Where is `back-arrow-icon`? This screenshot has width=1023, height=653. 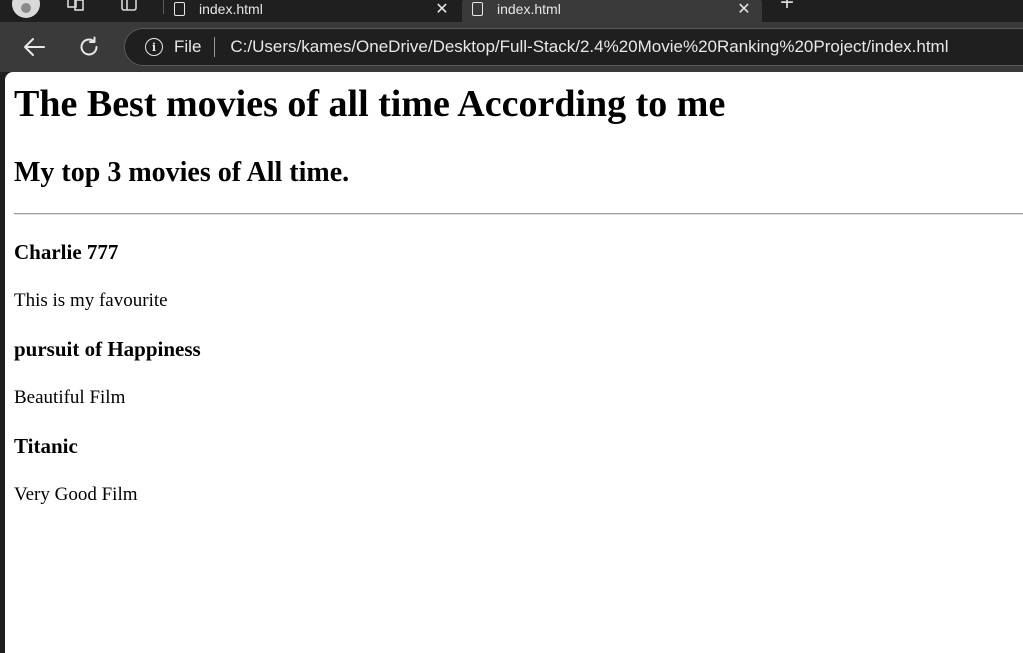 back-arrow-icon is located at coordinates (34, 47).